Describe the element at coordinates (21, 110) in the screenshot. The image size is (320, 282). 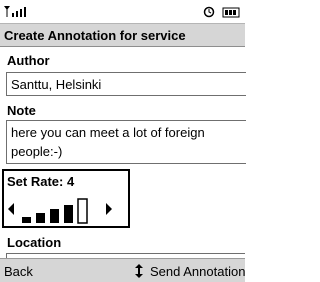
I see `note-label: Note` at that location.